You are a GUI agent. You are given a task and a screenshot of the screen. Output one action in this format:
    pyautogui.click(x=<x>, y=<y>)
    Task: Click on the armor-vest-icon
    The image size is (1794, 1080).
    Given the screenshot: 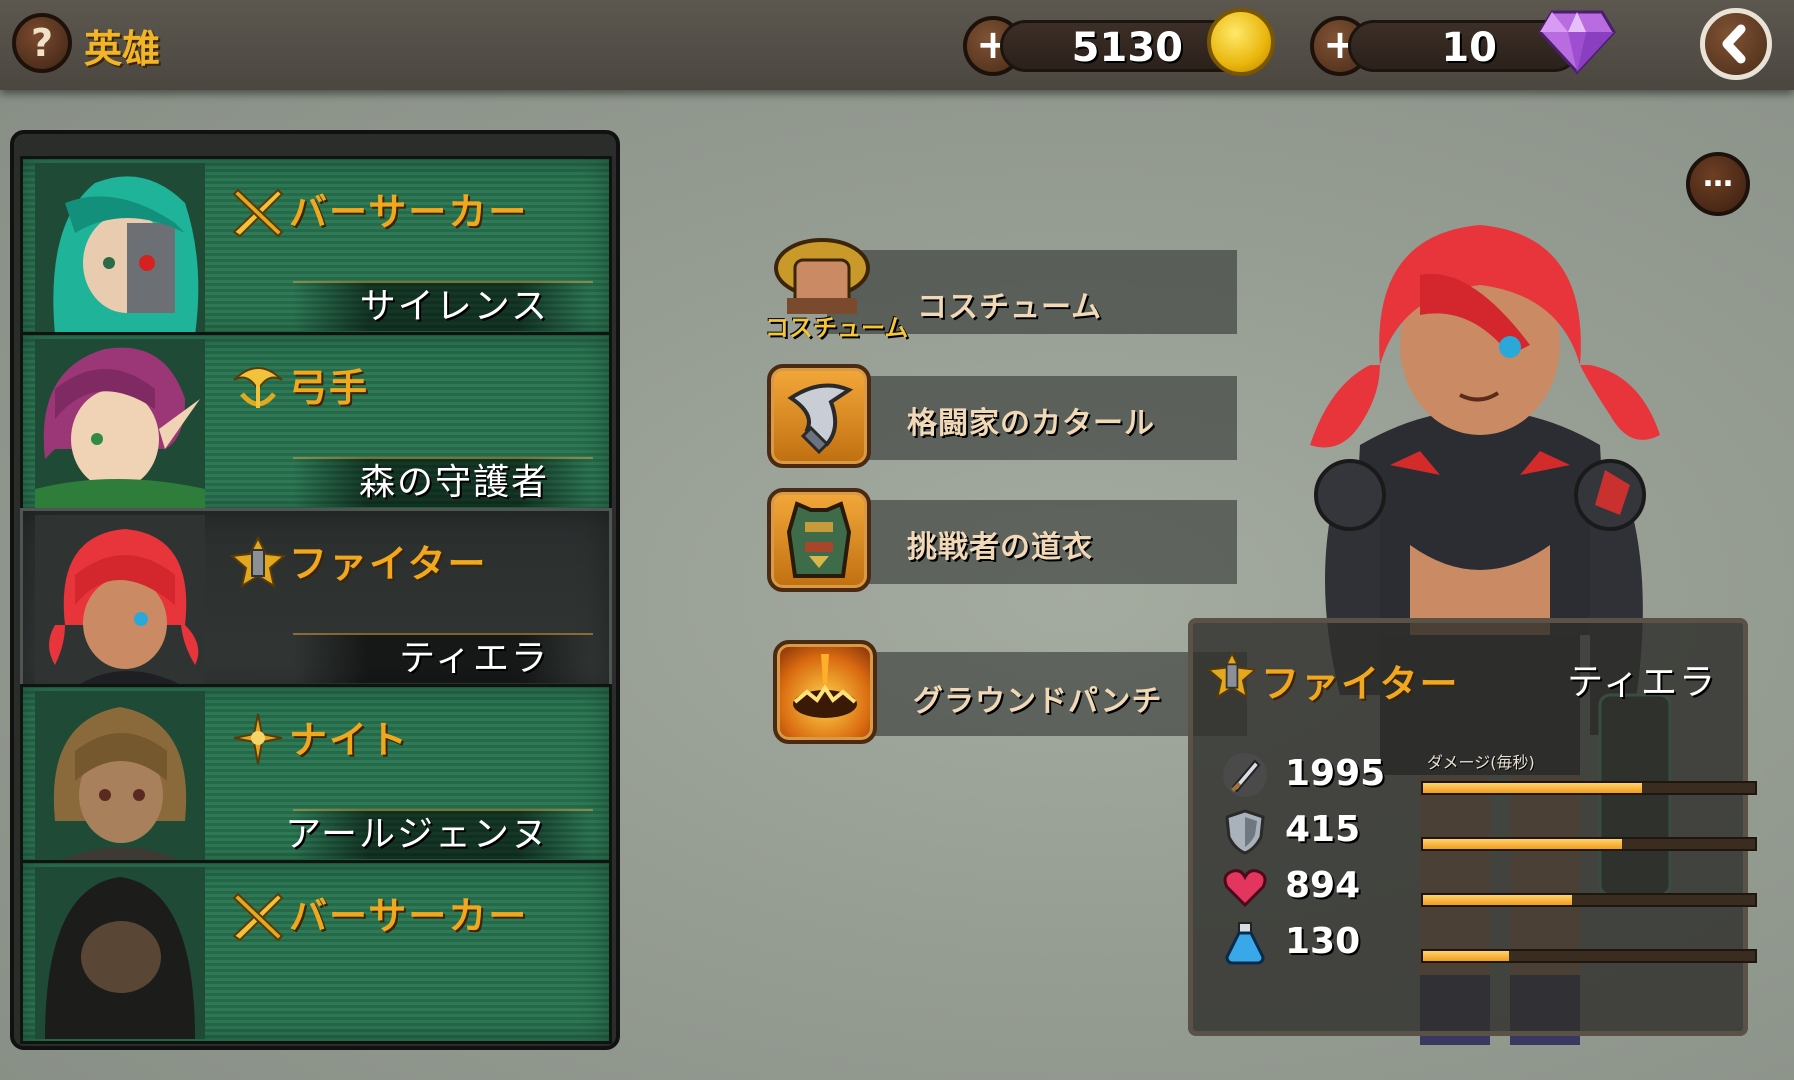 What is the action you would take?
    pyautogui.click(x=819, y=540)
    